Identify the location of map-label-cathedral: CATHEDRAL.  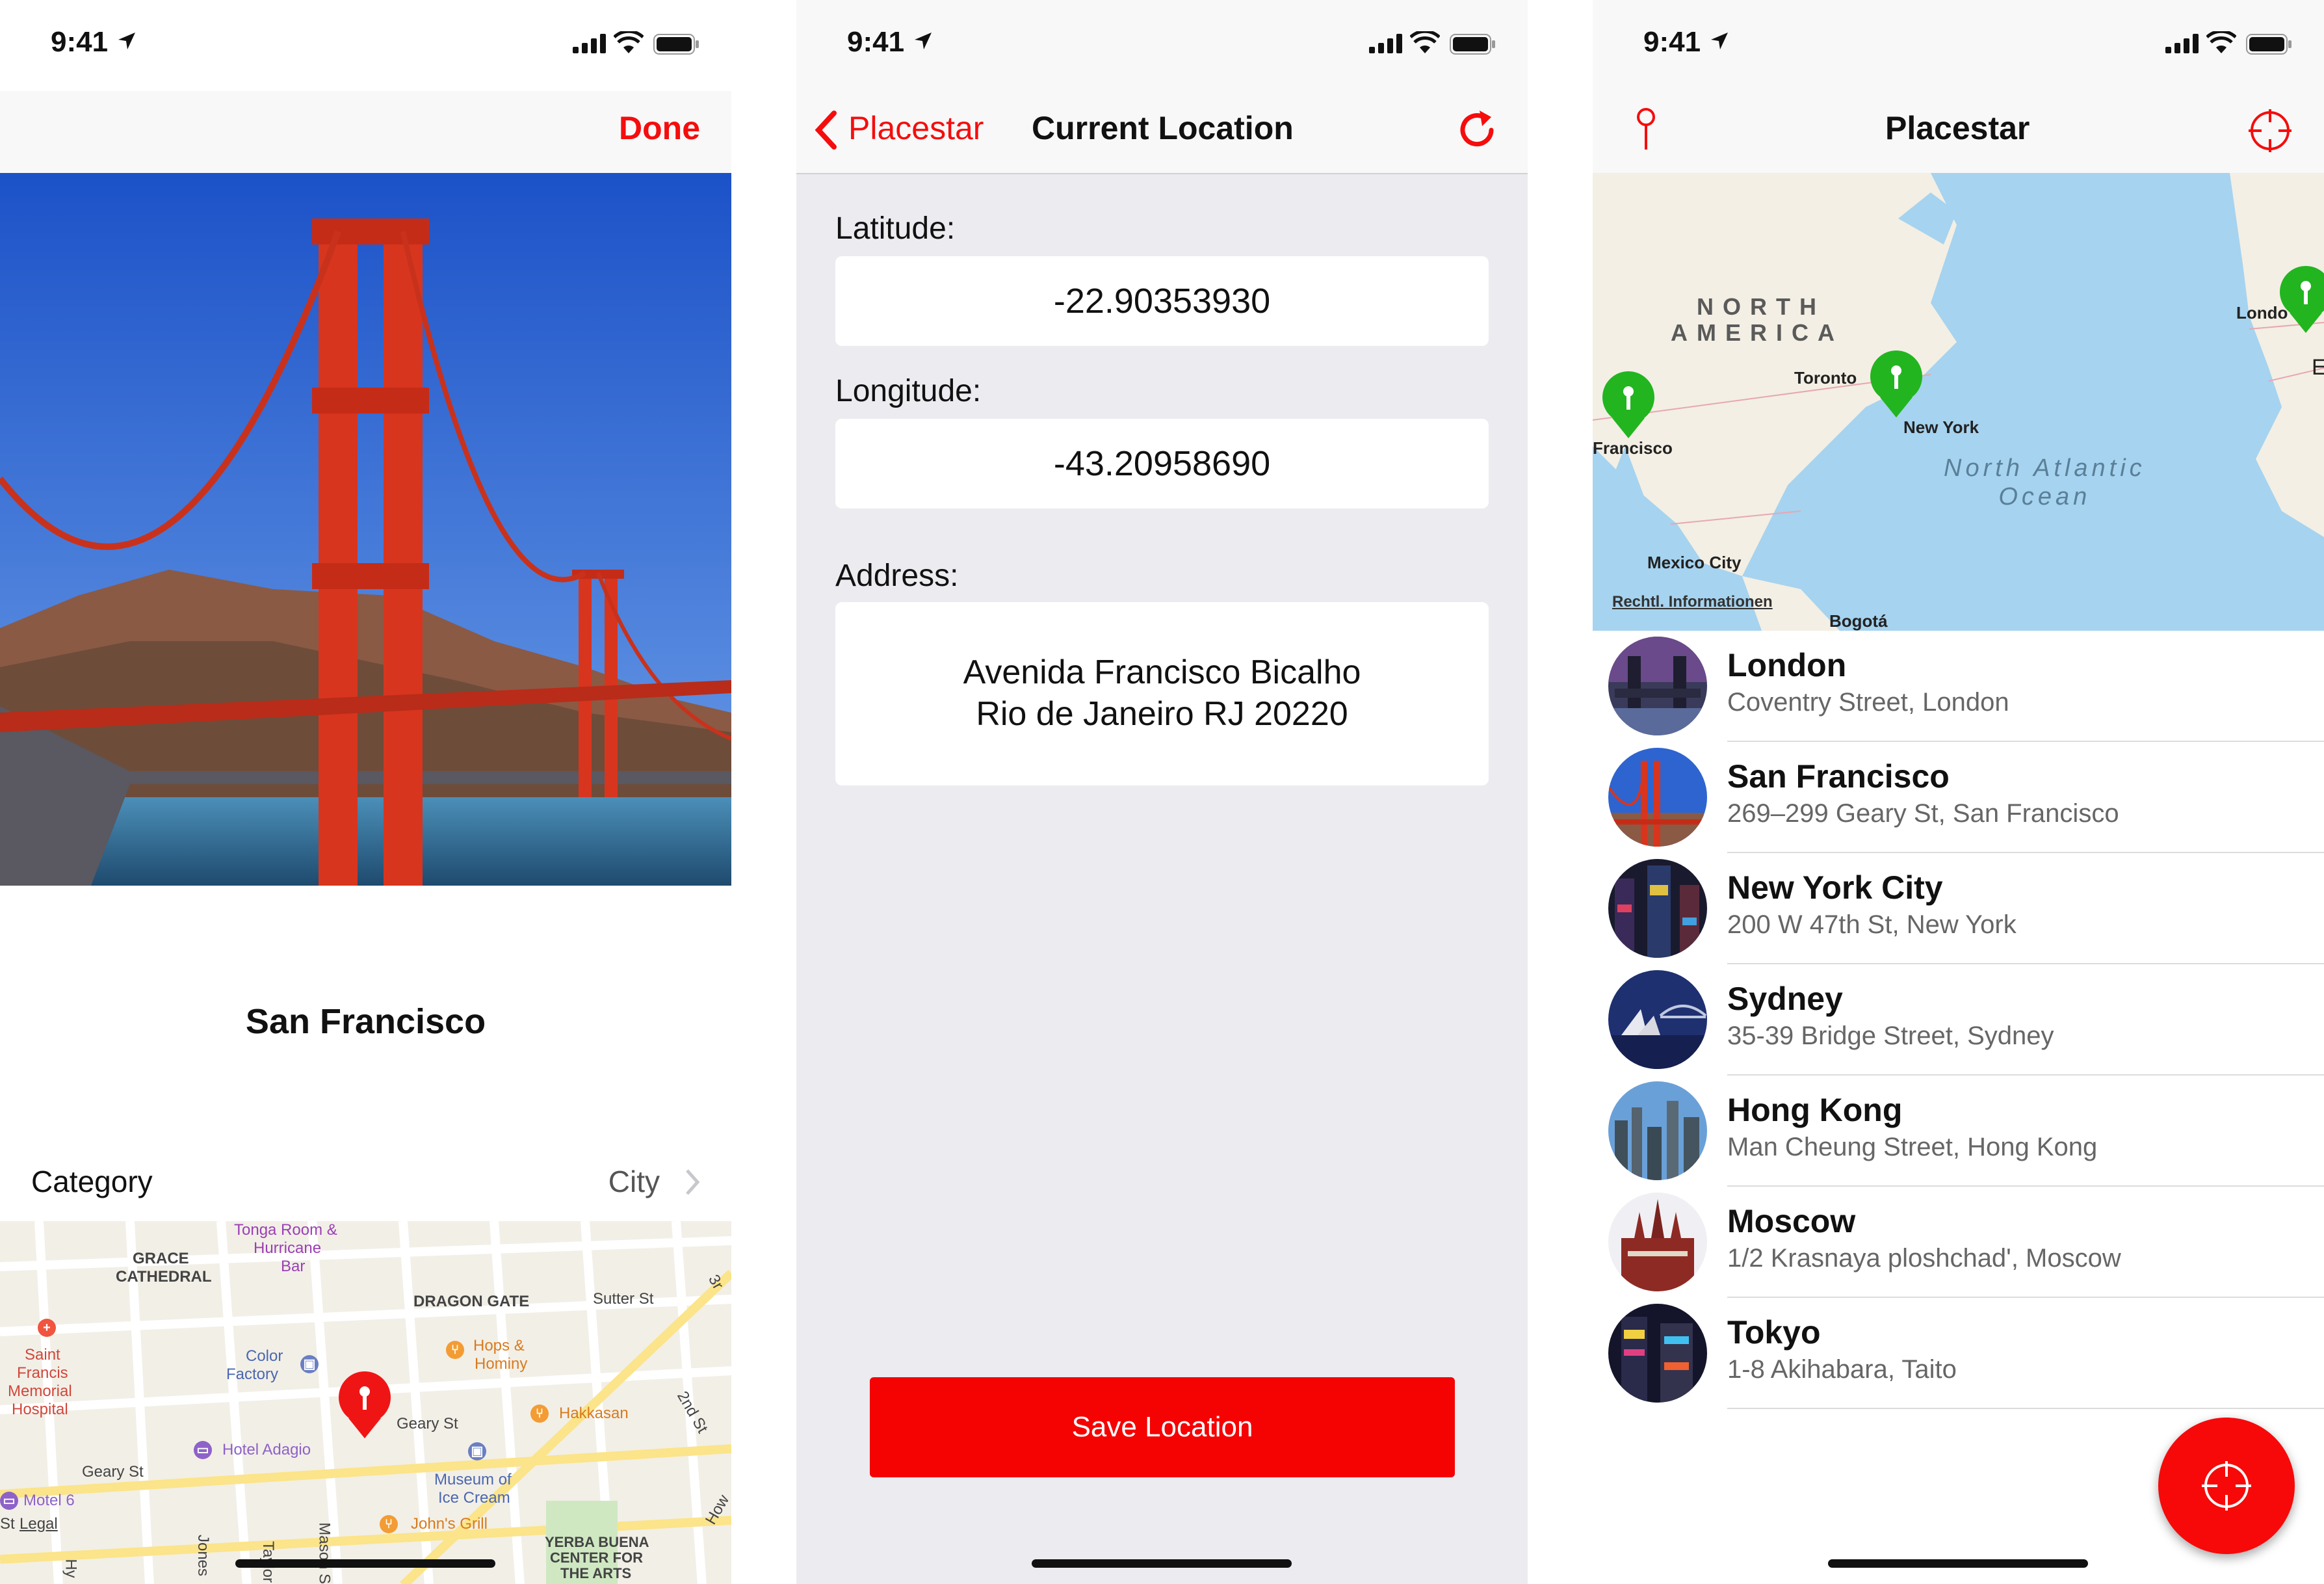
(164, 1277).